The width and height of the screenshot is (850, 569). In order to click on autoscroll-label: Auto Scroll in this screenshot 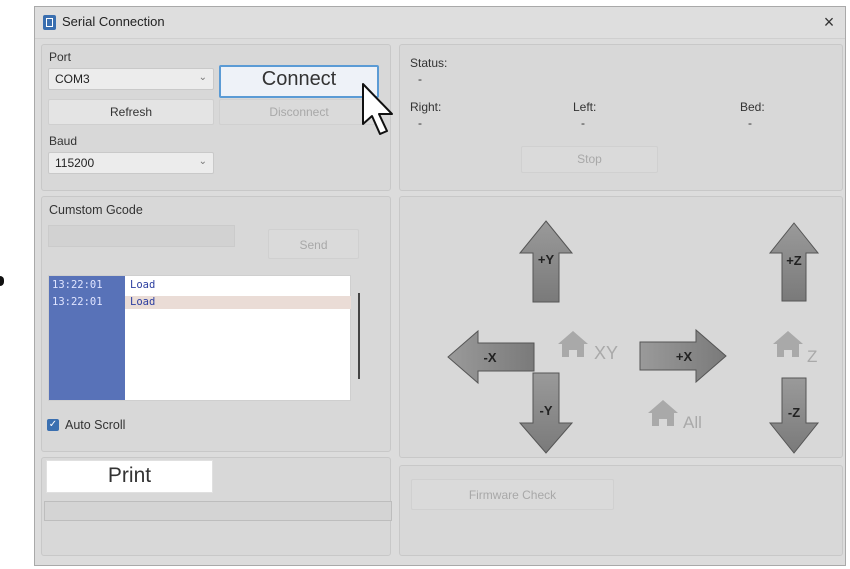, I will do `click(95, 425)`.